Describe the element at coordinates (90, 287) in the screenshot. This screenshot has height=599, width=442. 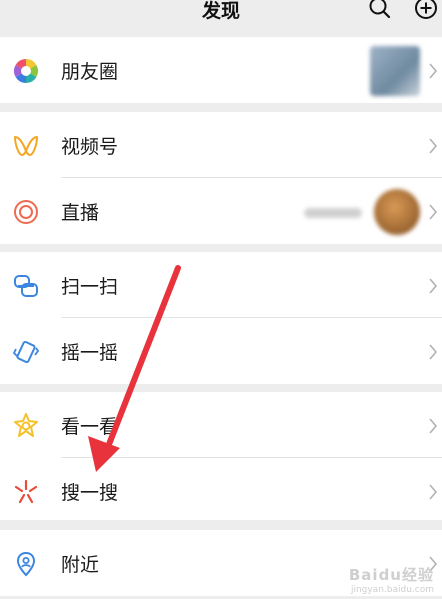
I see `menu-item-label: 扫一扫` at that location.